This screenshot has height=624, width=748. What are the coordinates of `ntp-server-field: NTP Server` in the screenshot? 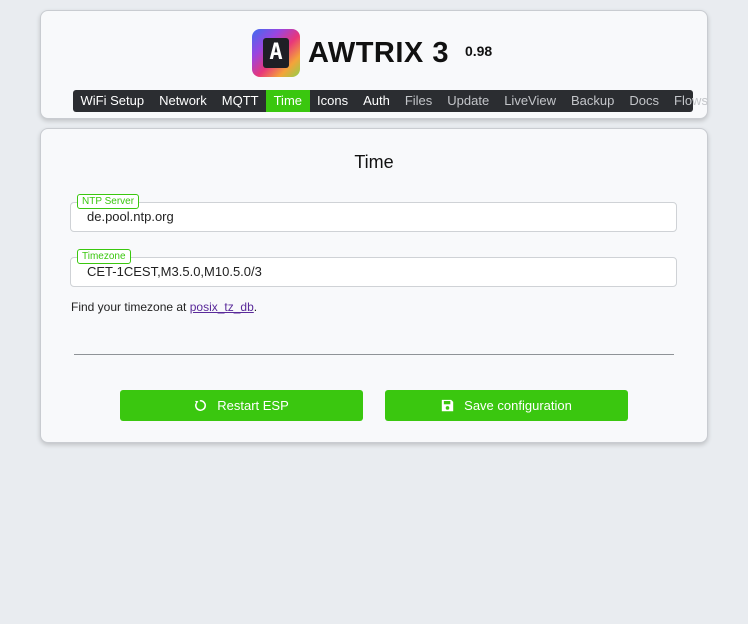 It's located at (373, 213).